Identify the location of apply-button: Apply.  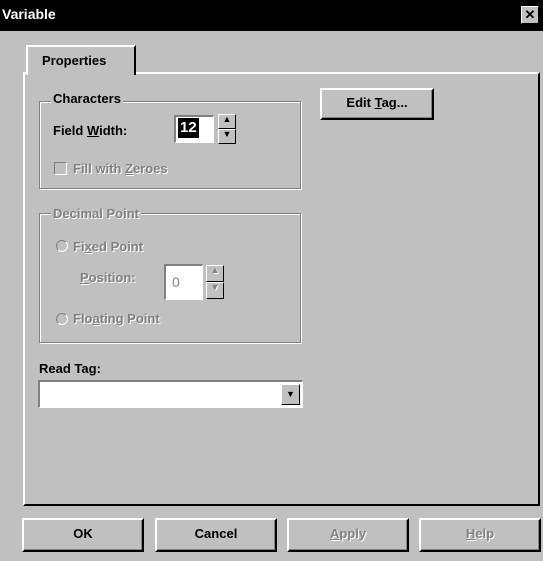
(348, 535).